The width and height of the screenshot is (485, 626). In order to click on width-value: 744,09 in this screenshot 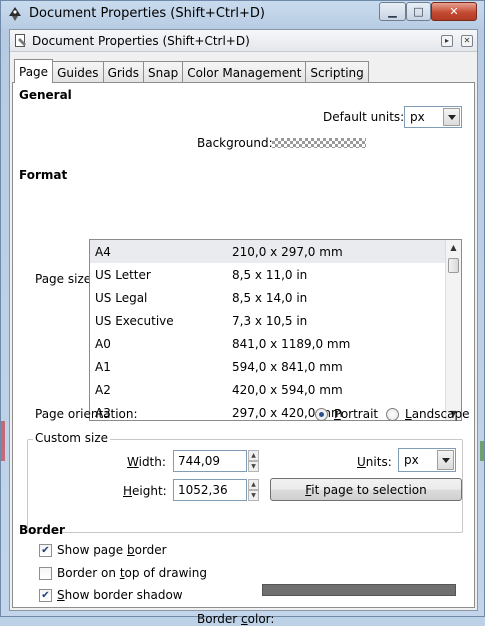, I will do `click(199, 461)`.